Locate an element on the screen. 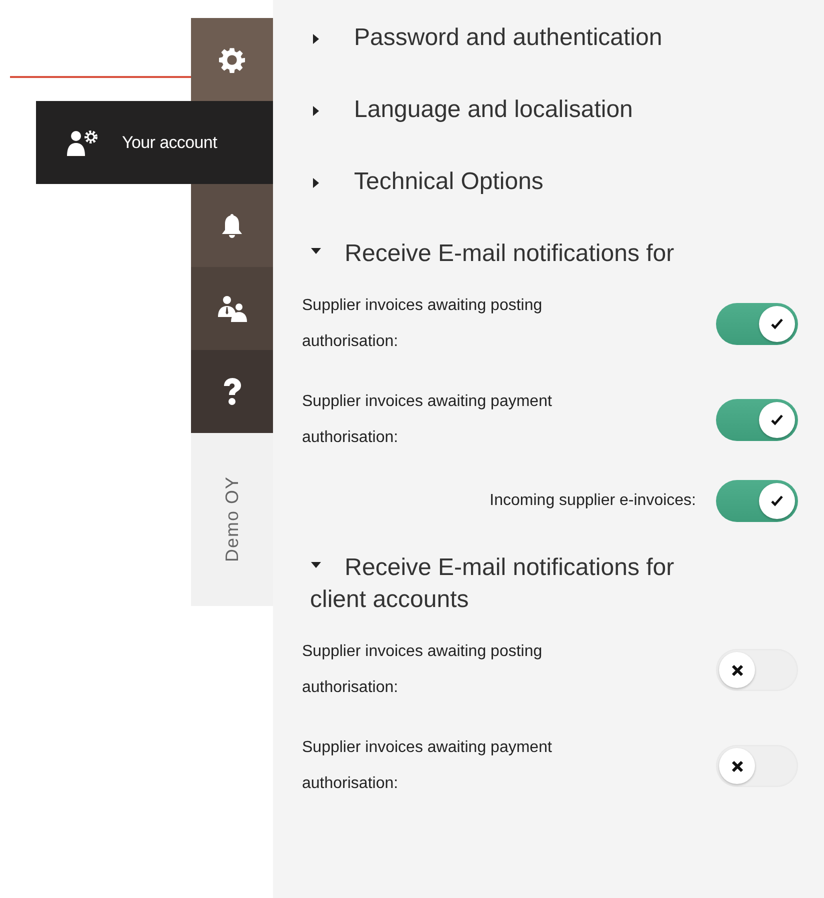 Image resolution: width=824 pixels, height=898 pixels. section-header: Receive E-mail notifications for is located at coordinates (488, 260).